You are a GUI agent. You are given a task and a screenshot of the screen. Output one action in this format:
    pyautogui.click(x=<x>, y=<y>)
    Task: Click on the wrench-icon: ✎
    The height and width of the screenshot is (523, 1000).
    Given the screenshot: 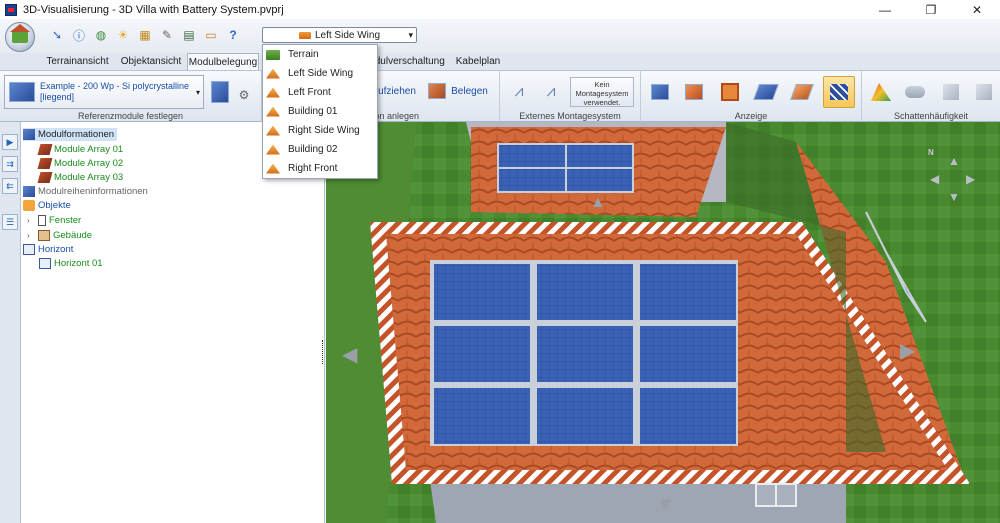 What is the action you would take?
    pyautogui.click(x=167, y=35)
    